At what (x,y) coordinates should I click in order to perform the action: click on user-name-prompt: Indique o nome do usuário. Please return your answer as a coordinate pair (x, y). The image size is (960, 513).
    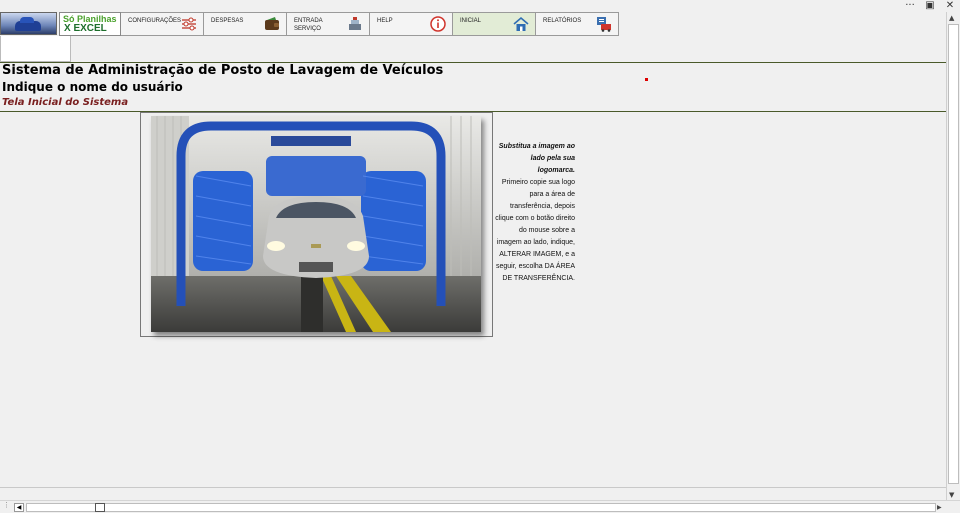
    Looking at the image, I should click on (222, 87).